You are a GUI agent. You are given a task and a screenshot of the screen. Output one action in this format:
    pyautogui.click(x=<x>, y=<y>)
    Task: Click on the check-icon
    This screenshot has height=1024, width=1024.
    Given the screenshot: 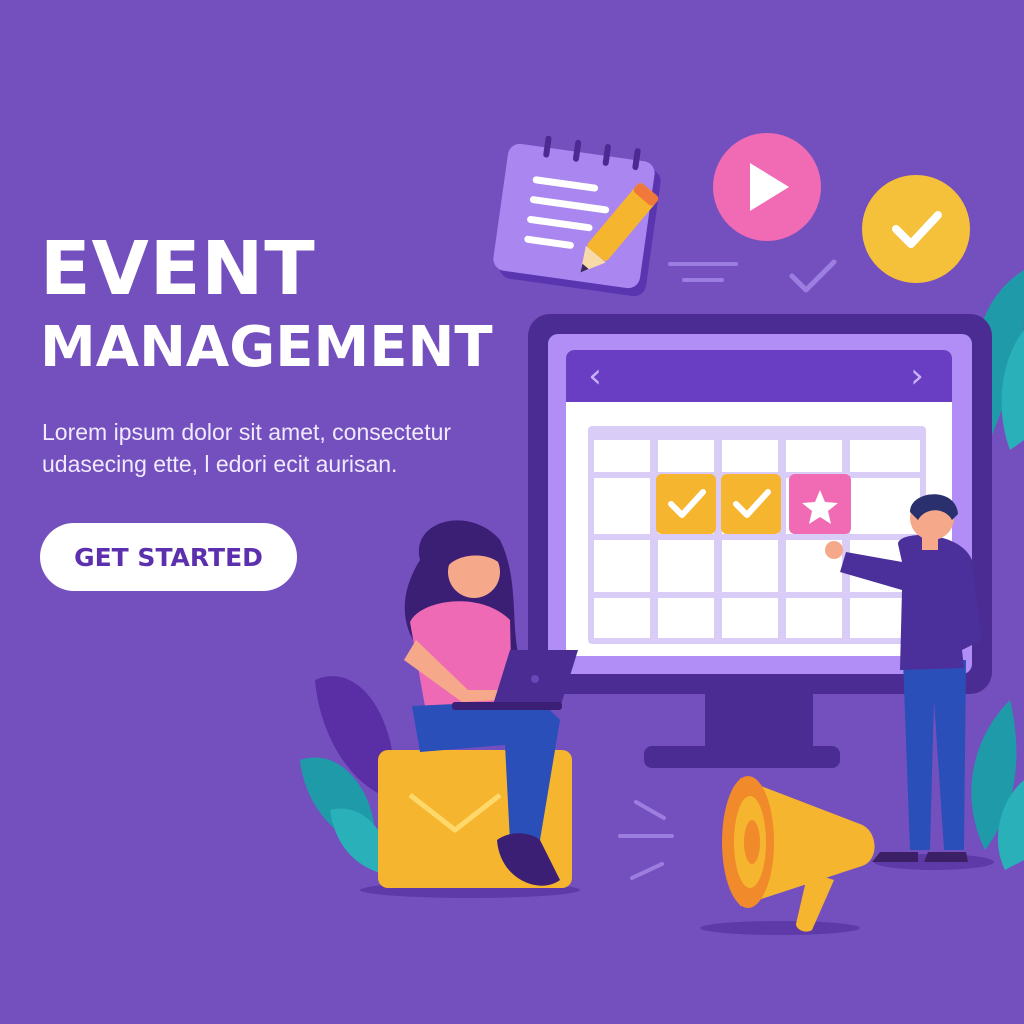 What is the action you would take?
    pyautogui.click(x=813, y=276)
    